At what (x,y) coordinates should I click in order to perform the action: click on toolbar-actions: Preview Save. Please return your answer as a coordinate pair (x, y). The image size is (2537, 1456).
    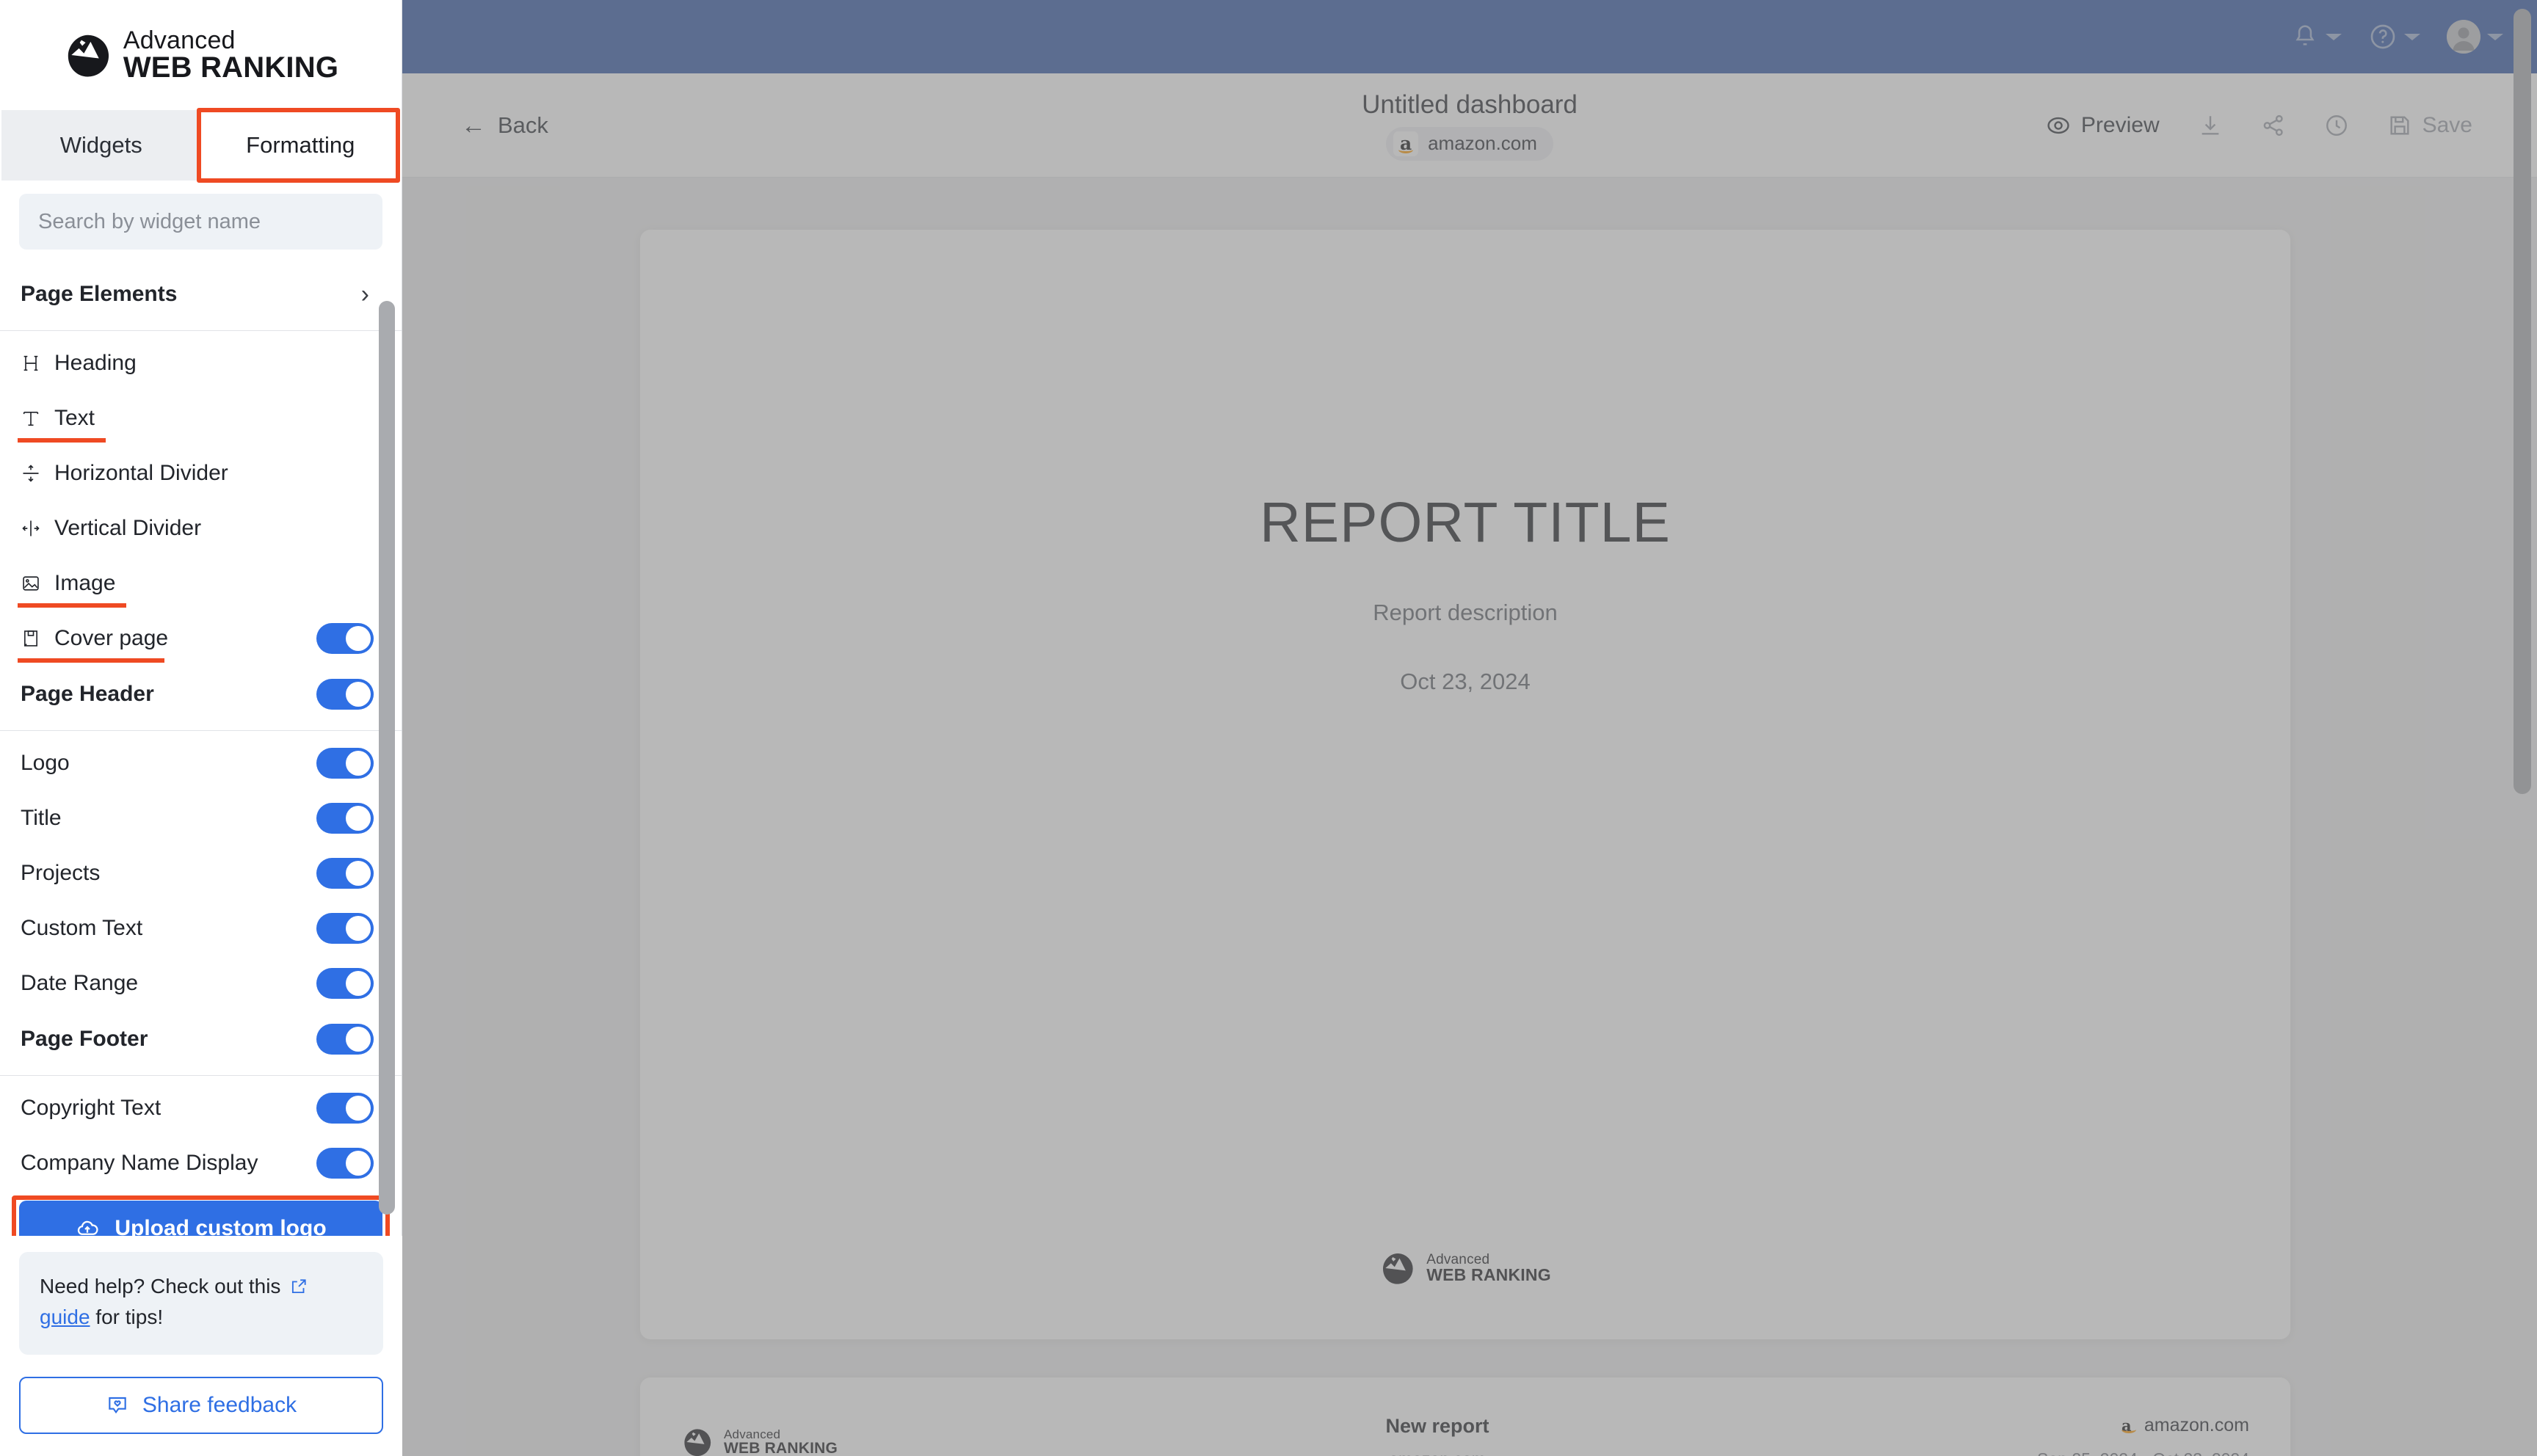
    Looking at the image, I should click on (2259, 126).